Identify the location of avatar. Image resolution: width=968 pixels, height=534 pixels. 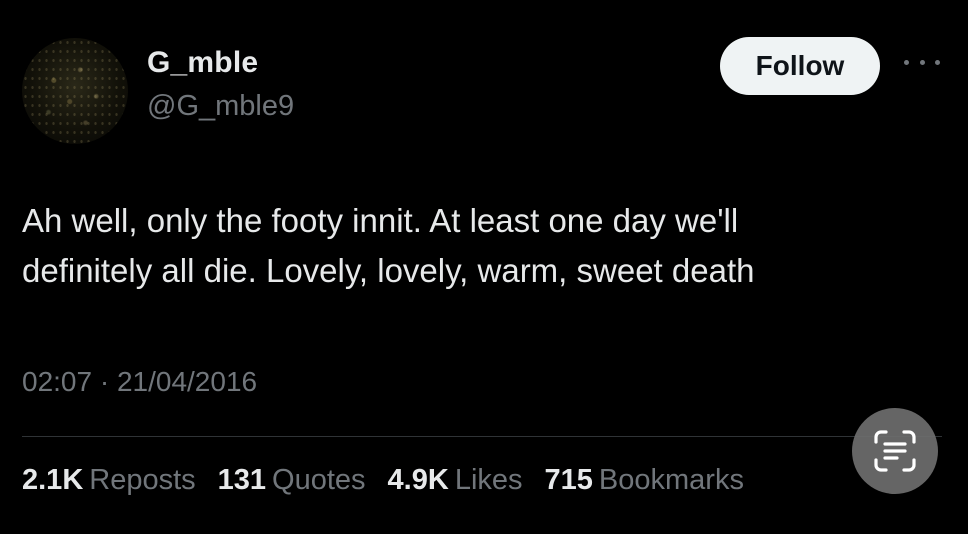
(75, 91).